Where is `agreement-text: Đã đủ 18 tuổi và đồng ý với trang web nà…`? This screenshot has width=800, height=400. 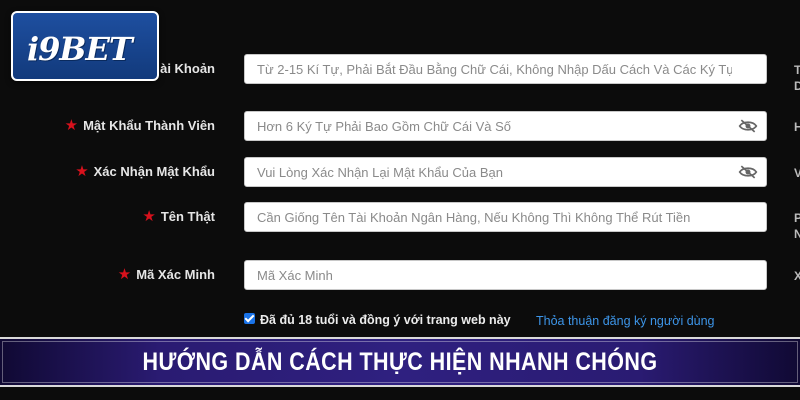
agreement-text: Đã đủ 18 tuổi và đồng ý với trang web nà… is located at coordinates (385, 320).